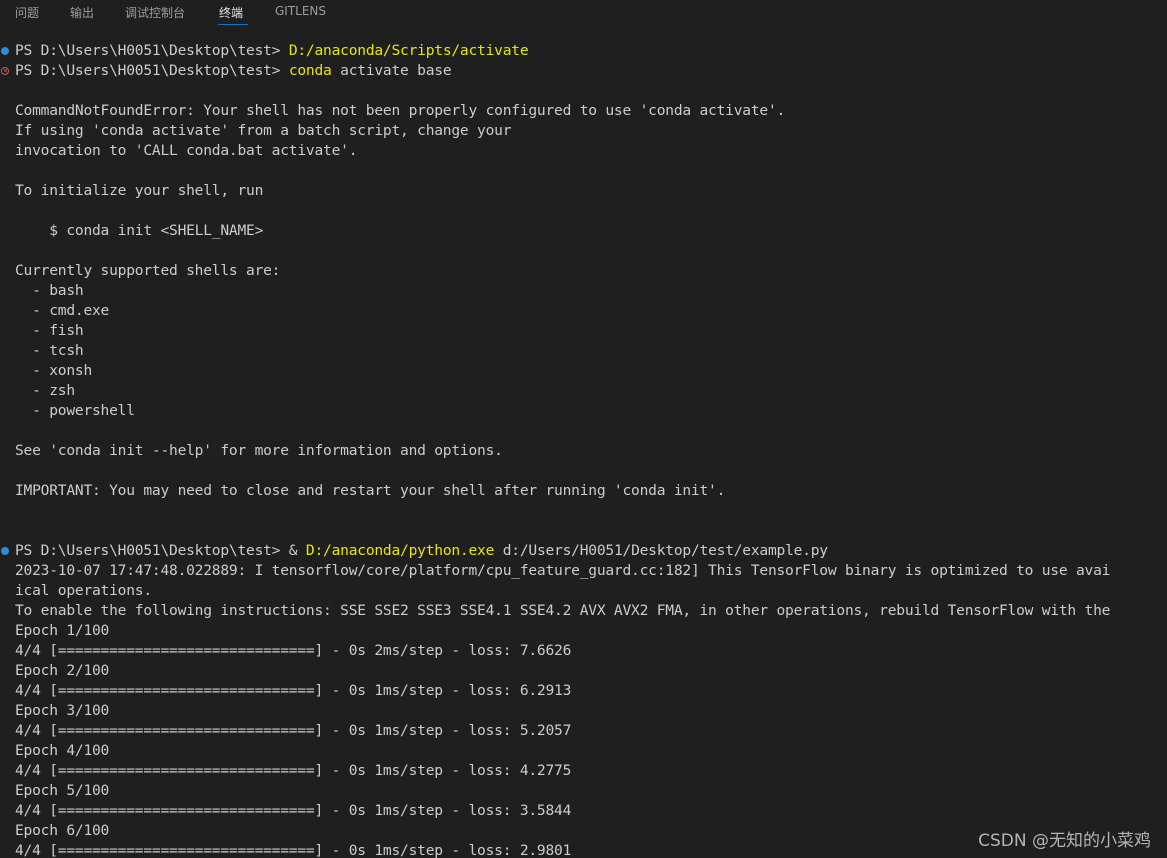 The image size is (1167, 858). What do you see at coordinates (583, 231) in the screenshot?
I see `terminal-line: $ conda init <SHELL_NAME>` at bounding box center [583, 231].